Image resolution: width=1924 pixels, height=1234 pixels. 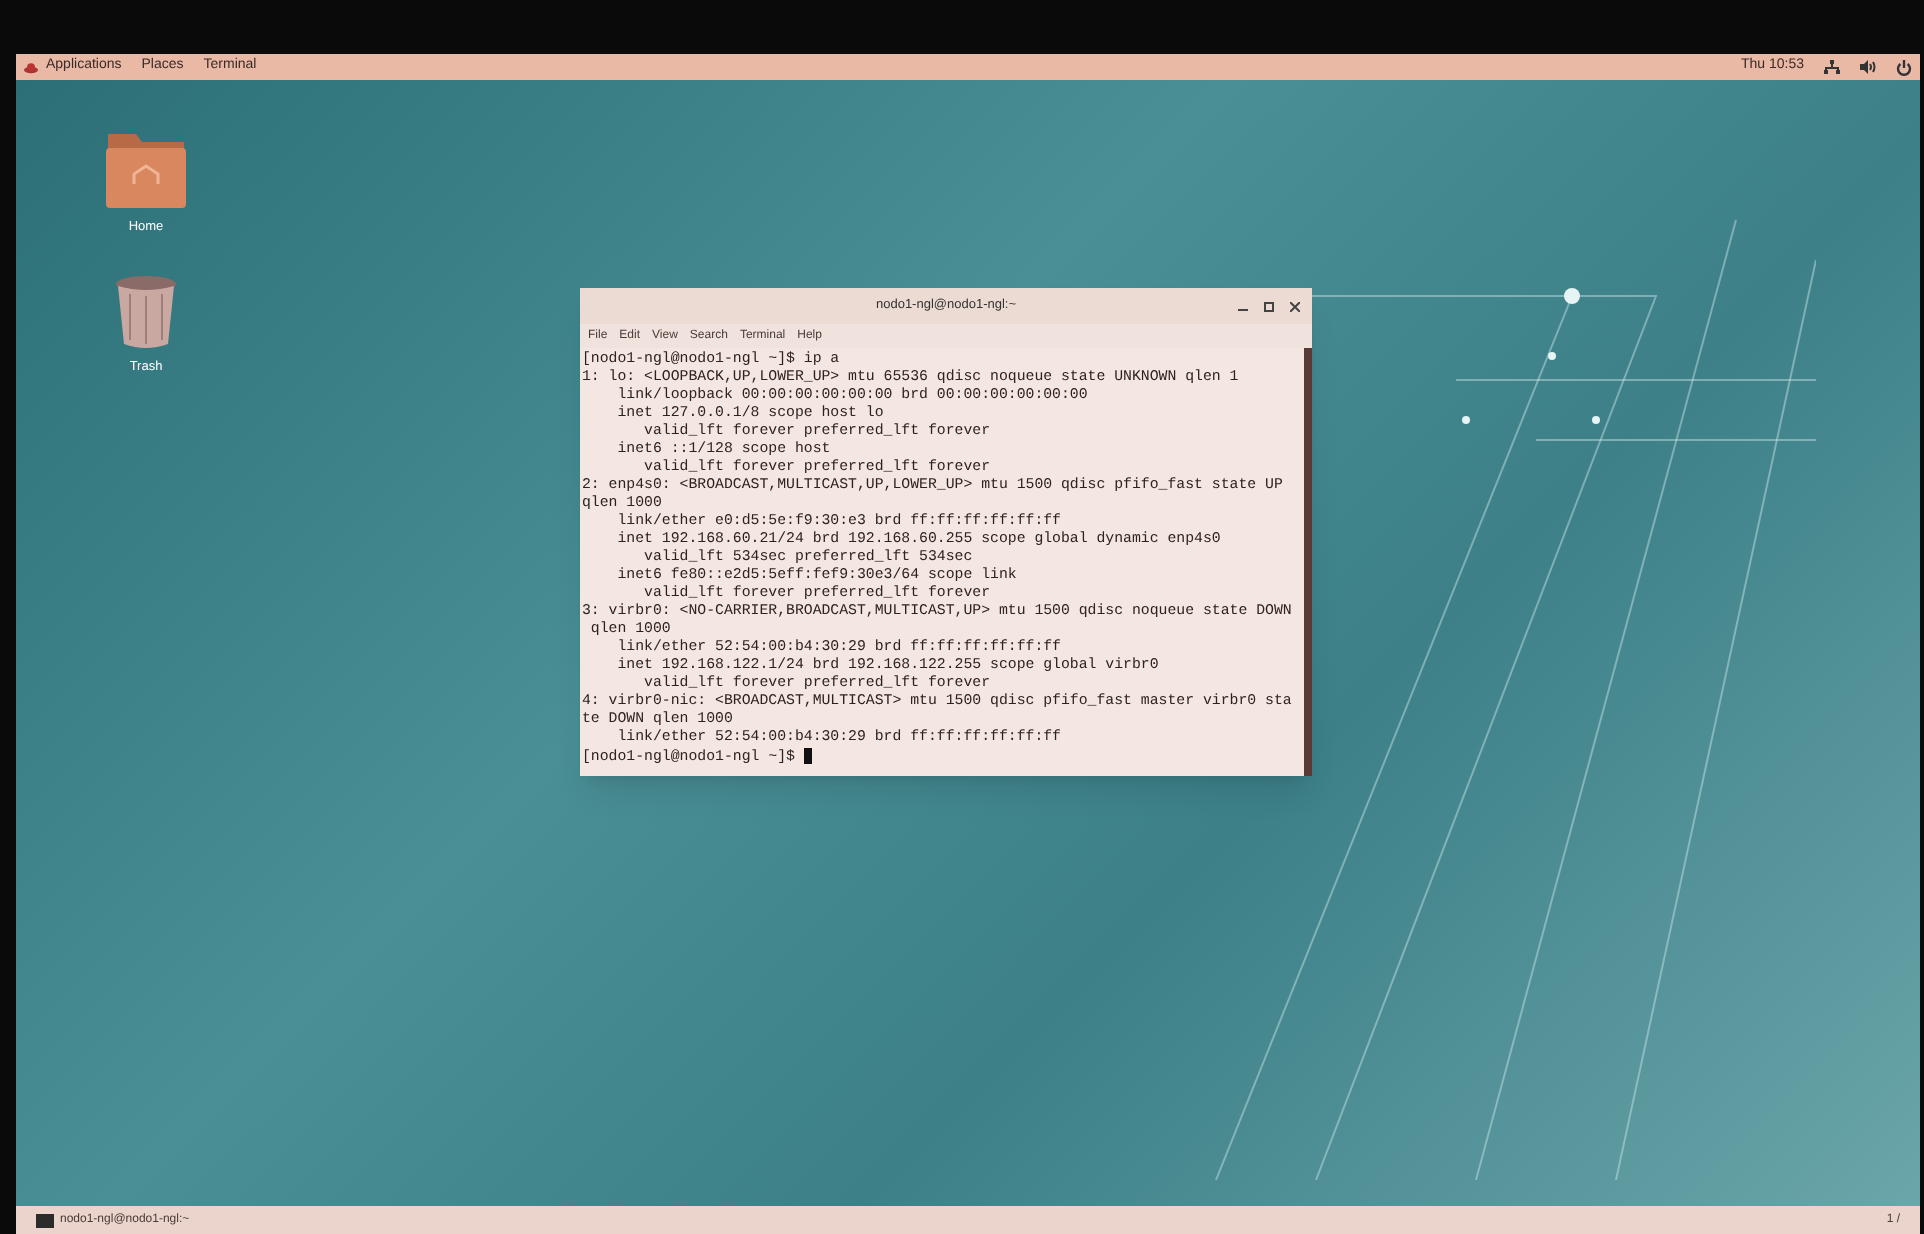 What do you see at coordinates (1904, 67) in the screenshot?
I see `power-icon` at bounding box center [1904, 67].